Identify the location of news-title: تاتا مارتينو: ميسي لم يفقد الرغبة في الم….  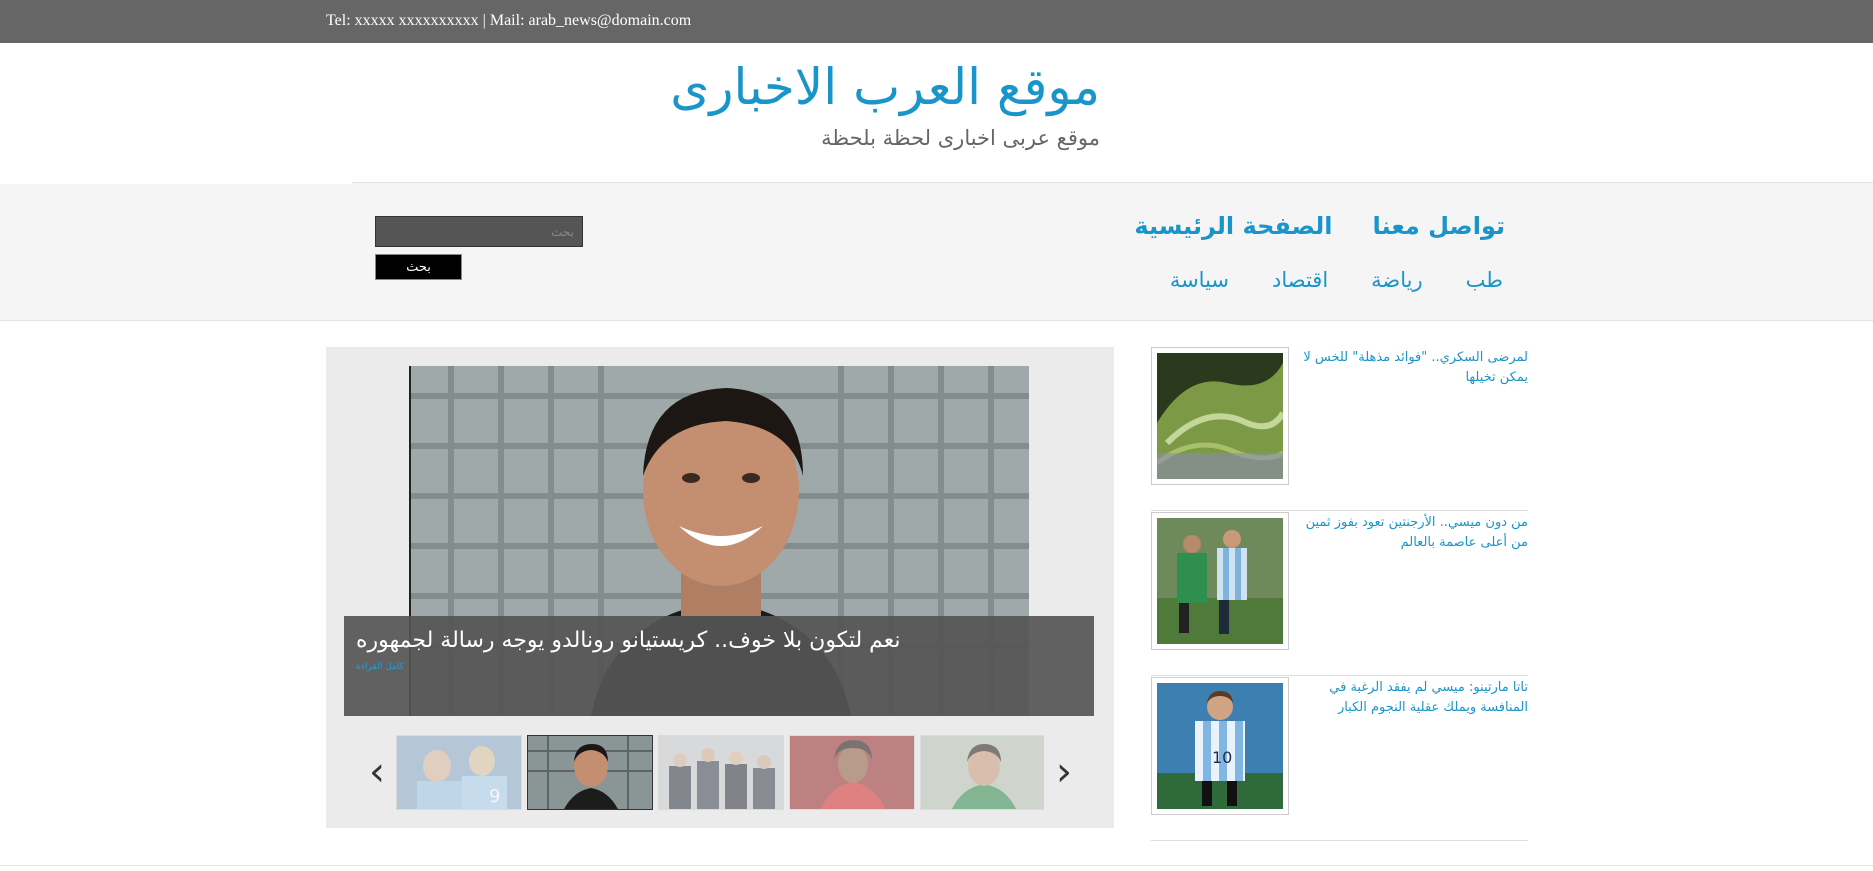
(1413, 698).